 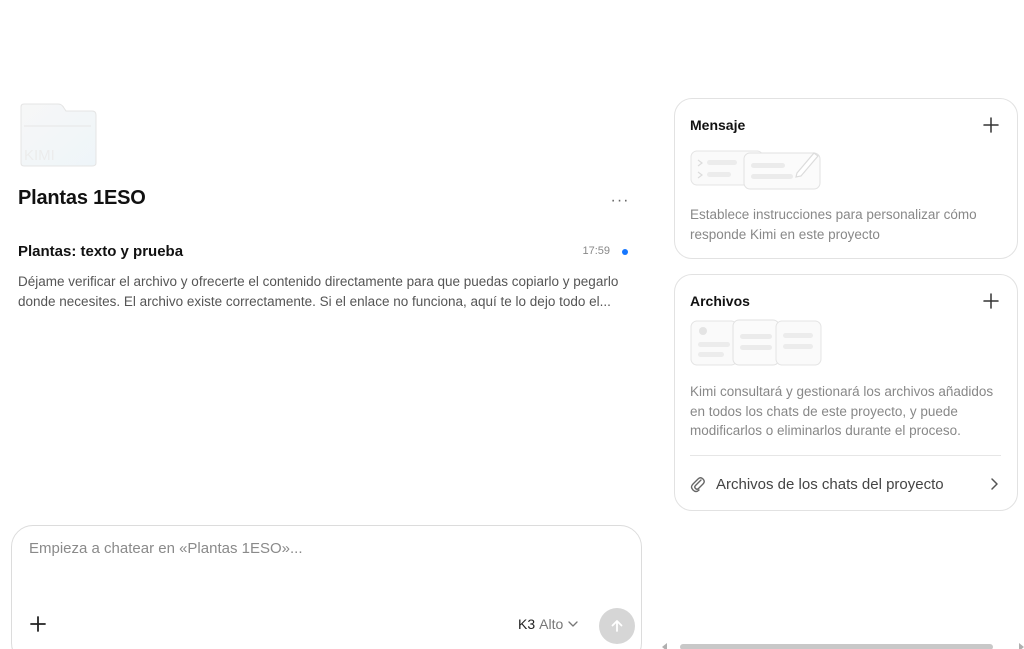 I want to click on paperclip-icon, so click(x=697, y=485).